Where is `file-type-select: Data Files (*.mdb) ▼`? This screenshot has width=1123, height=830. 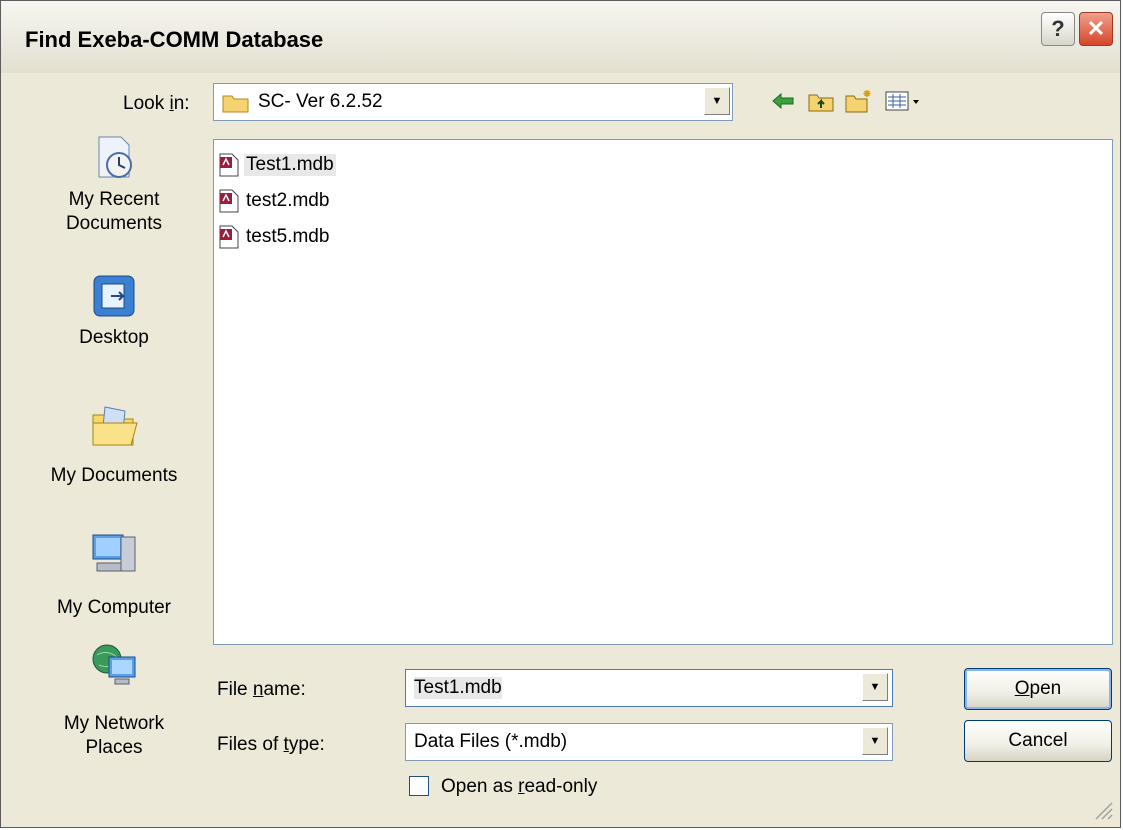
file-type-select: Data Files (*.mdb) ▼ is located at coordinates (649, 742).